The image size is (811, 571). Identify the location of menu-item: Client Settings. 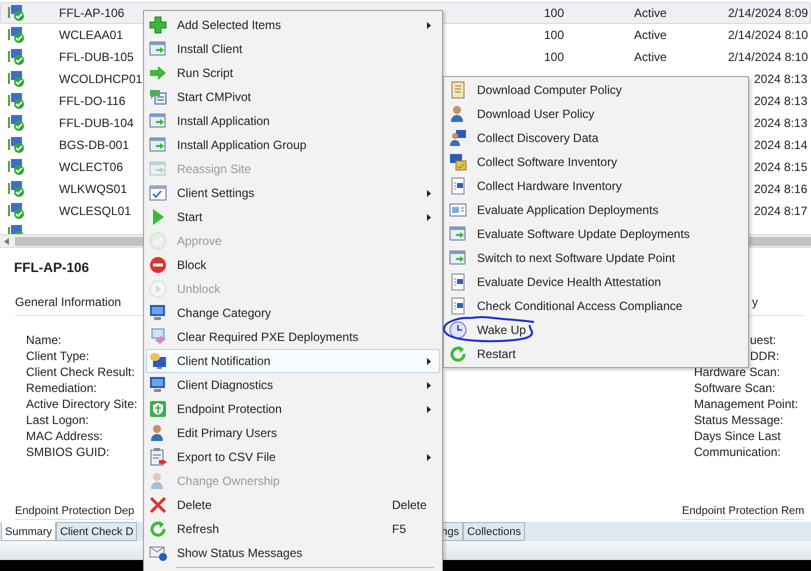
(293, 193).